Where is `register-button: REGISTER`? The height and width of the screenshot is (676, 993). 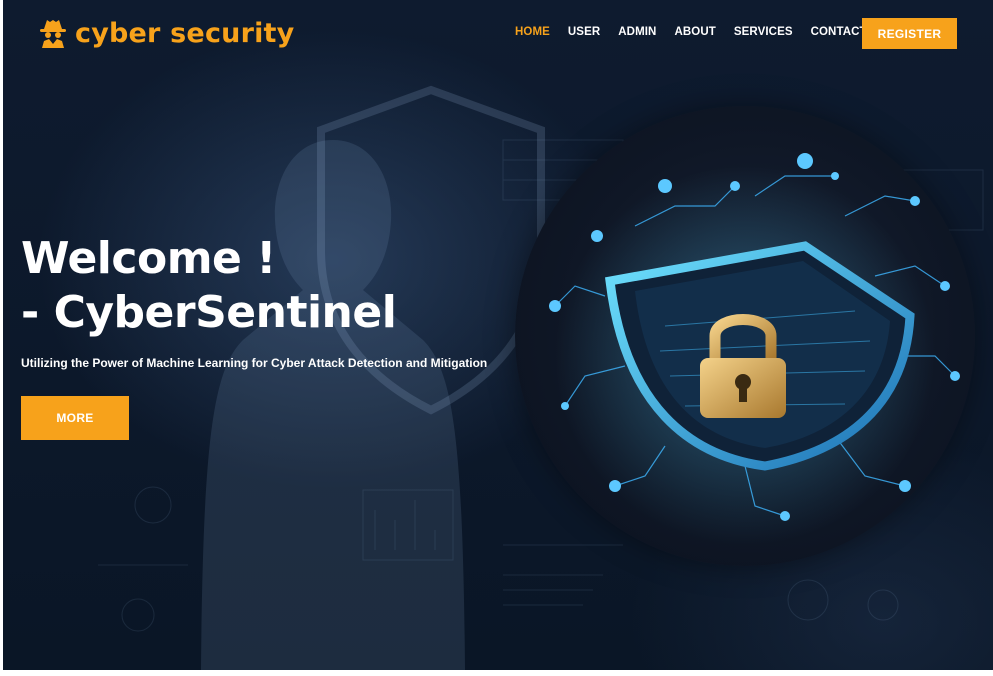
register-button: REGISTER is located at coordinates (909, 33).